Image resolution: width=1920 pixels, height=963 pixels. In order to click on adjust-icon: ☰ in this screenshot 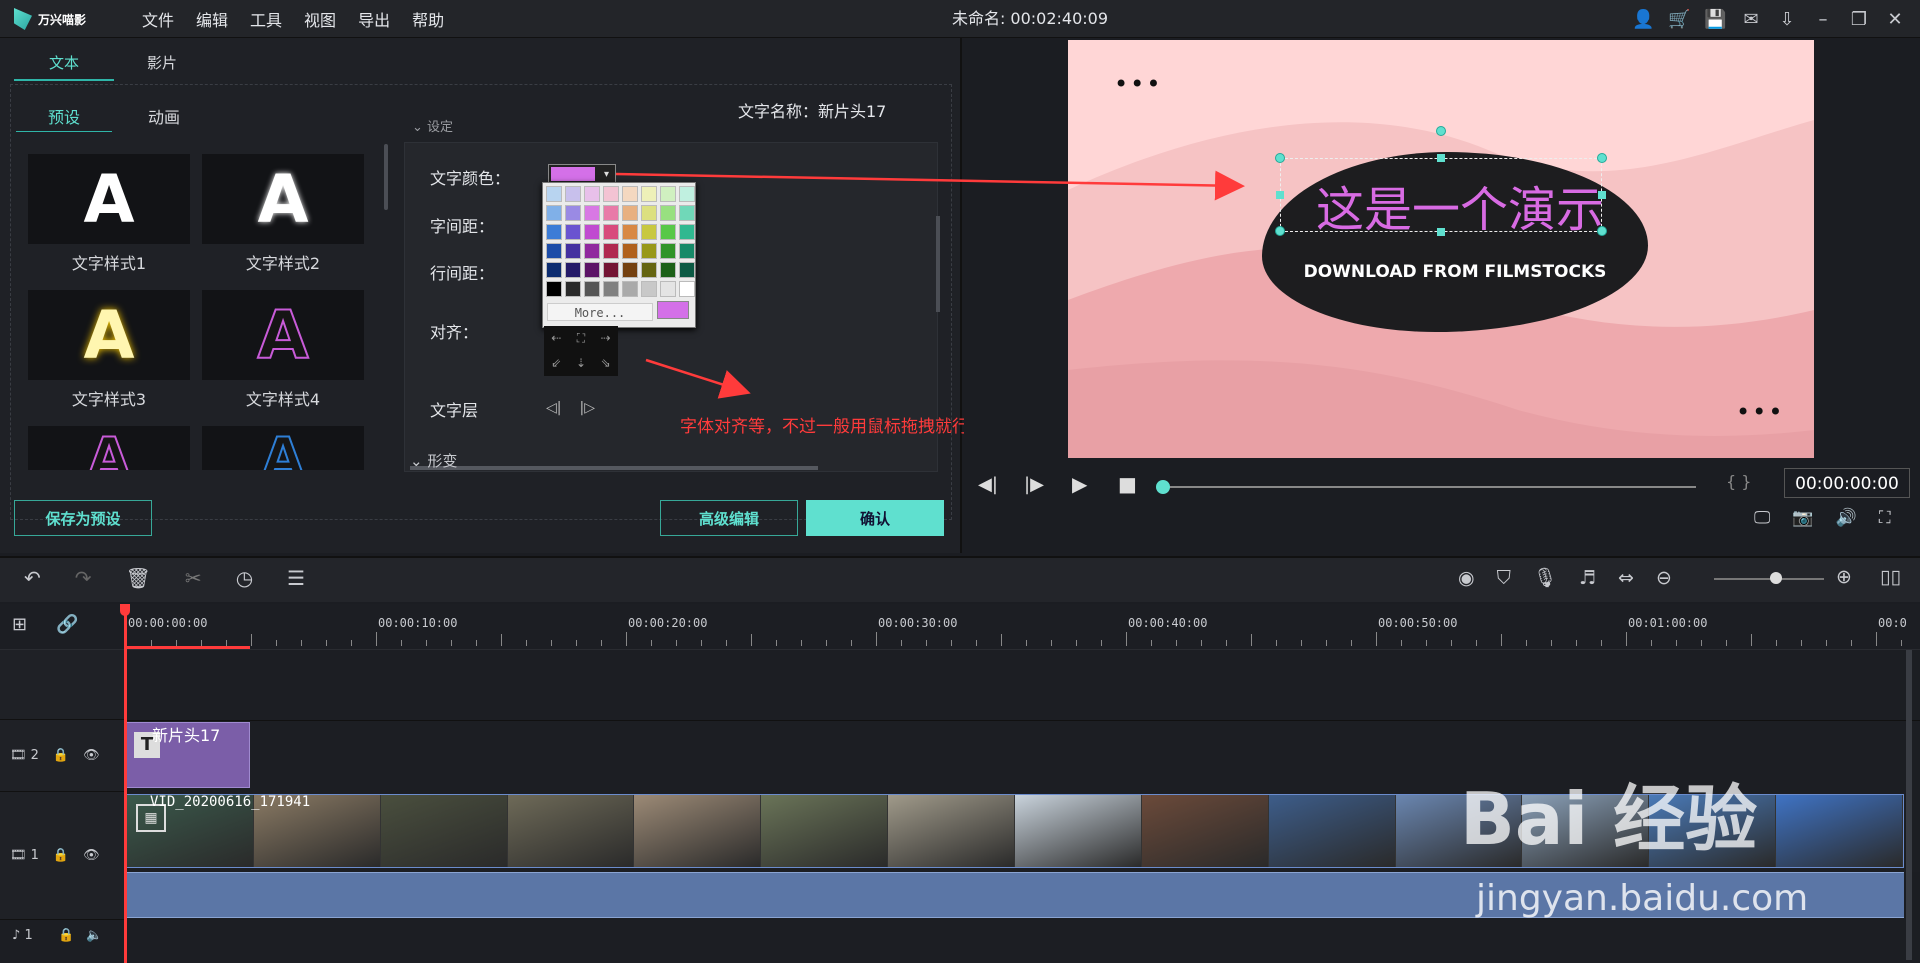, I will do `click(296, 578)`.